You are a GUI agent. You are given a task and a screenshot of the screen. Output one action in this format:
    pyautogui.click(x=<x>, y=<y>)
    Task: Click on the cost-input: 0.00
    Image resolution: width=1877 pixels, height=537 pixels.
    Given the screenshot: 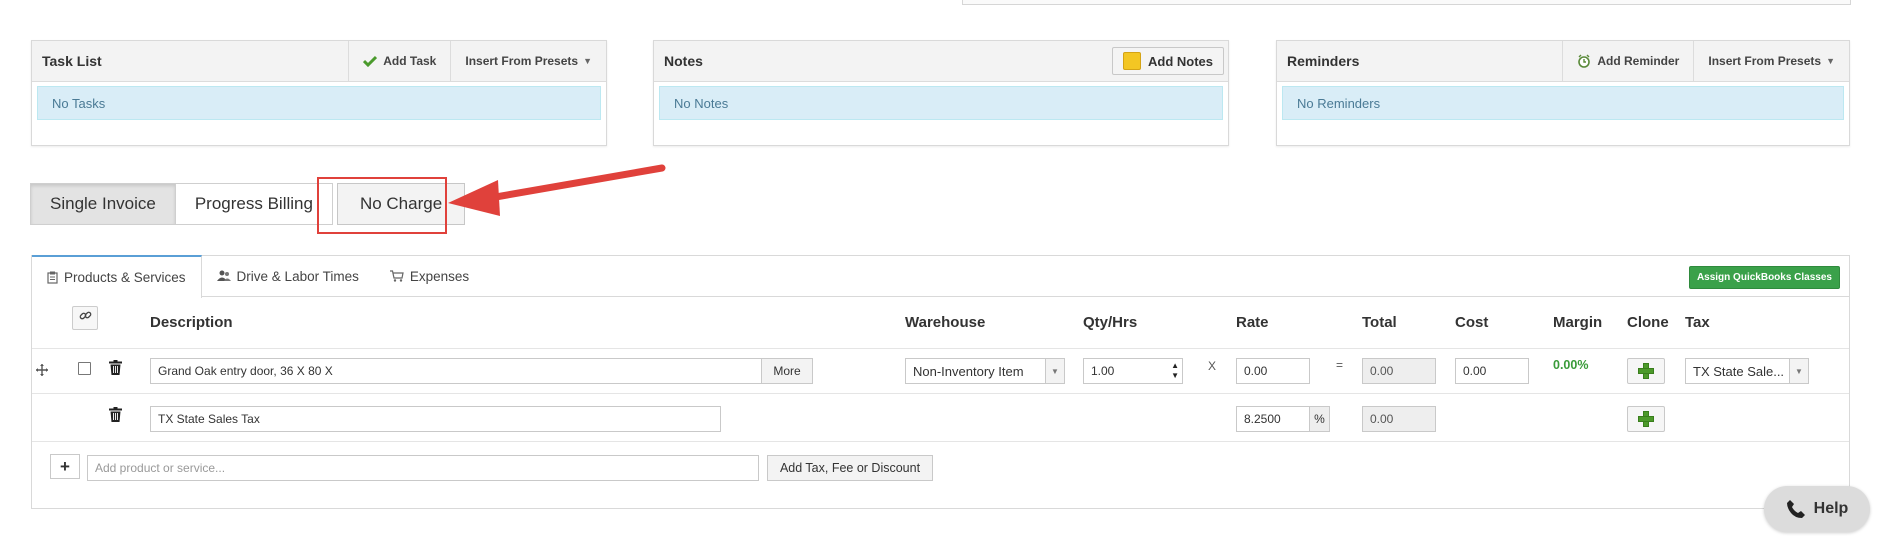 What is the action you would take?
    pyautogui.click(x=1492, y=371)
    